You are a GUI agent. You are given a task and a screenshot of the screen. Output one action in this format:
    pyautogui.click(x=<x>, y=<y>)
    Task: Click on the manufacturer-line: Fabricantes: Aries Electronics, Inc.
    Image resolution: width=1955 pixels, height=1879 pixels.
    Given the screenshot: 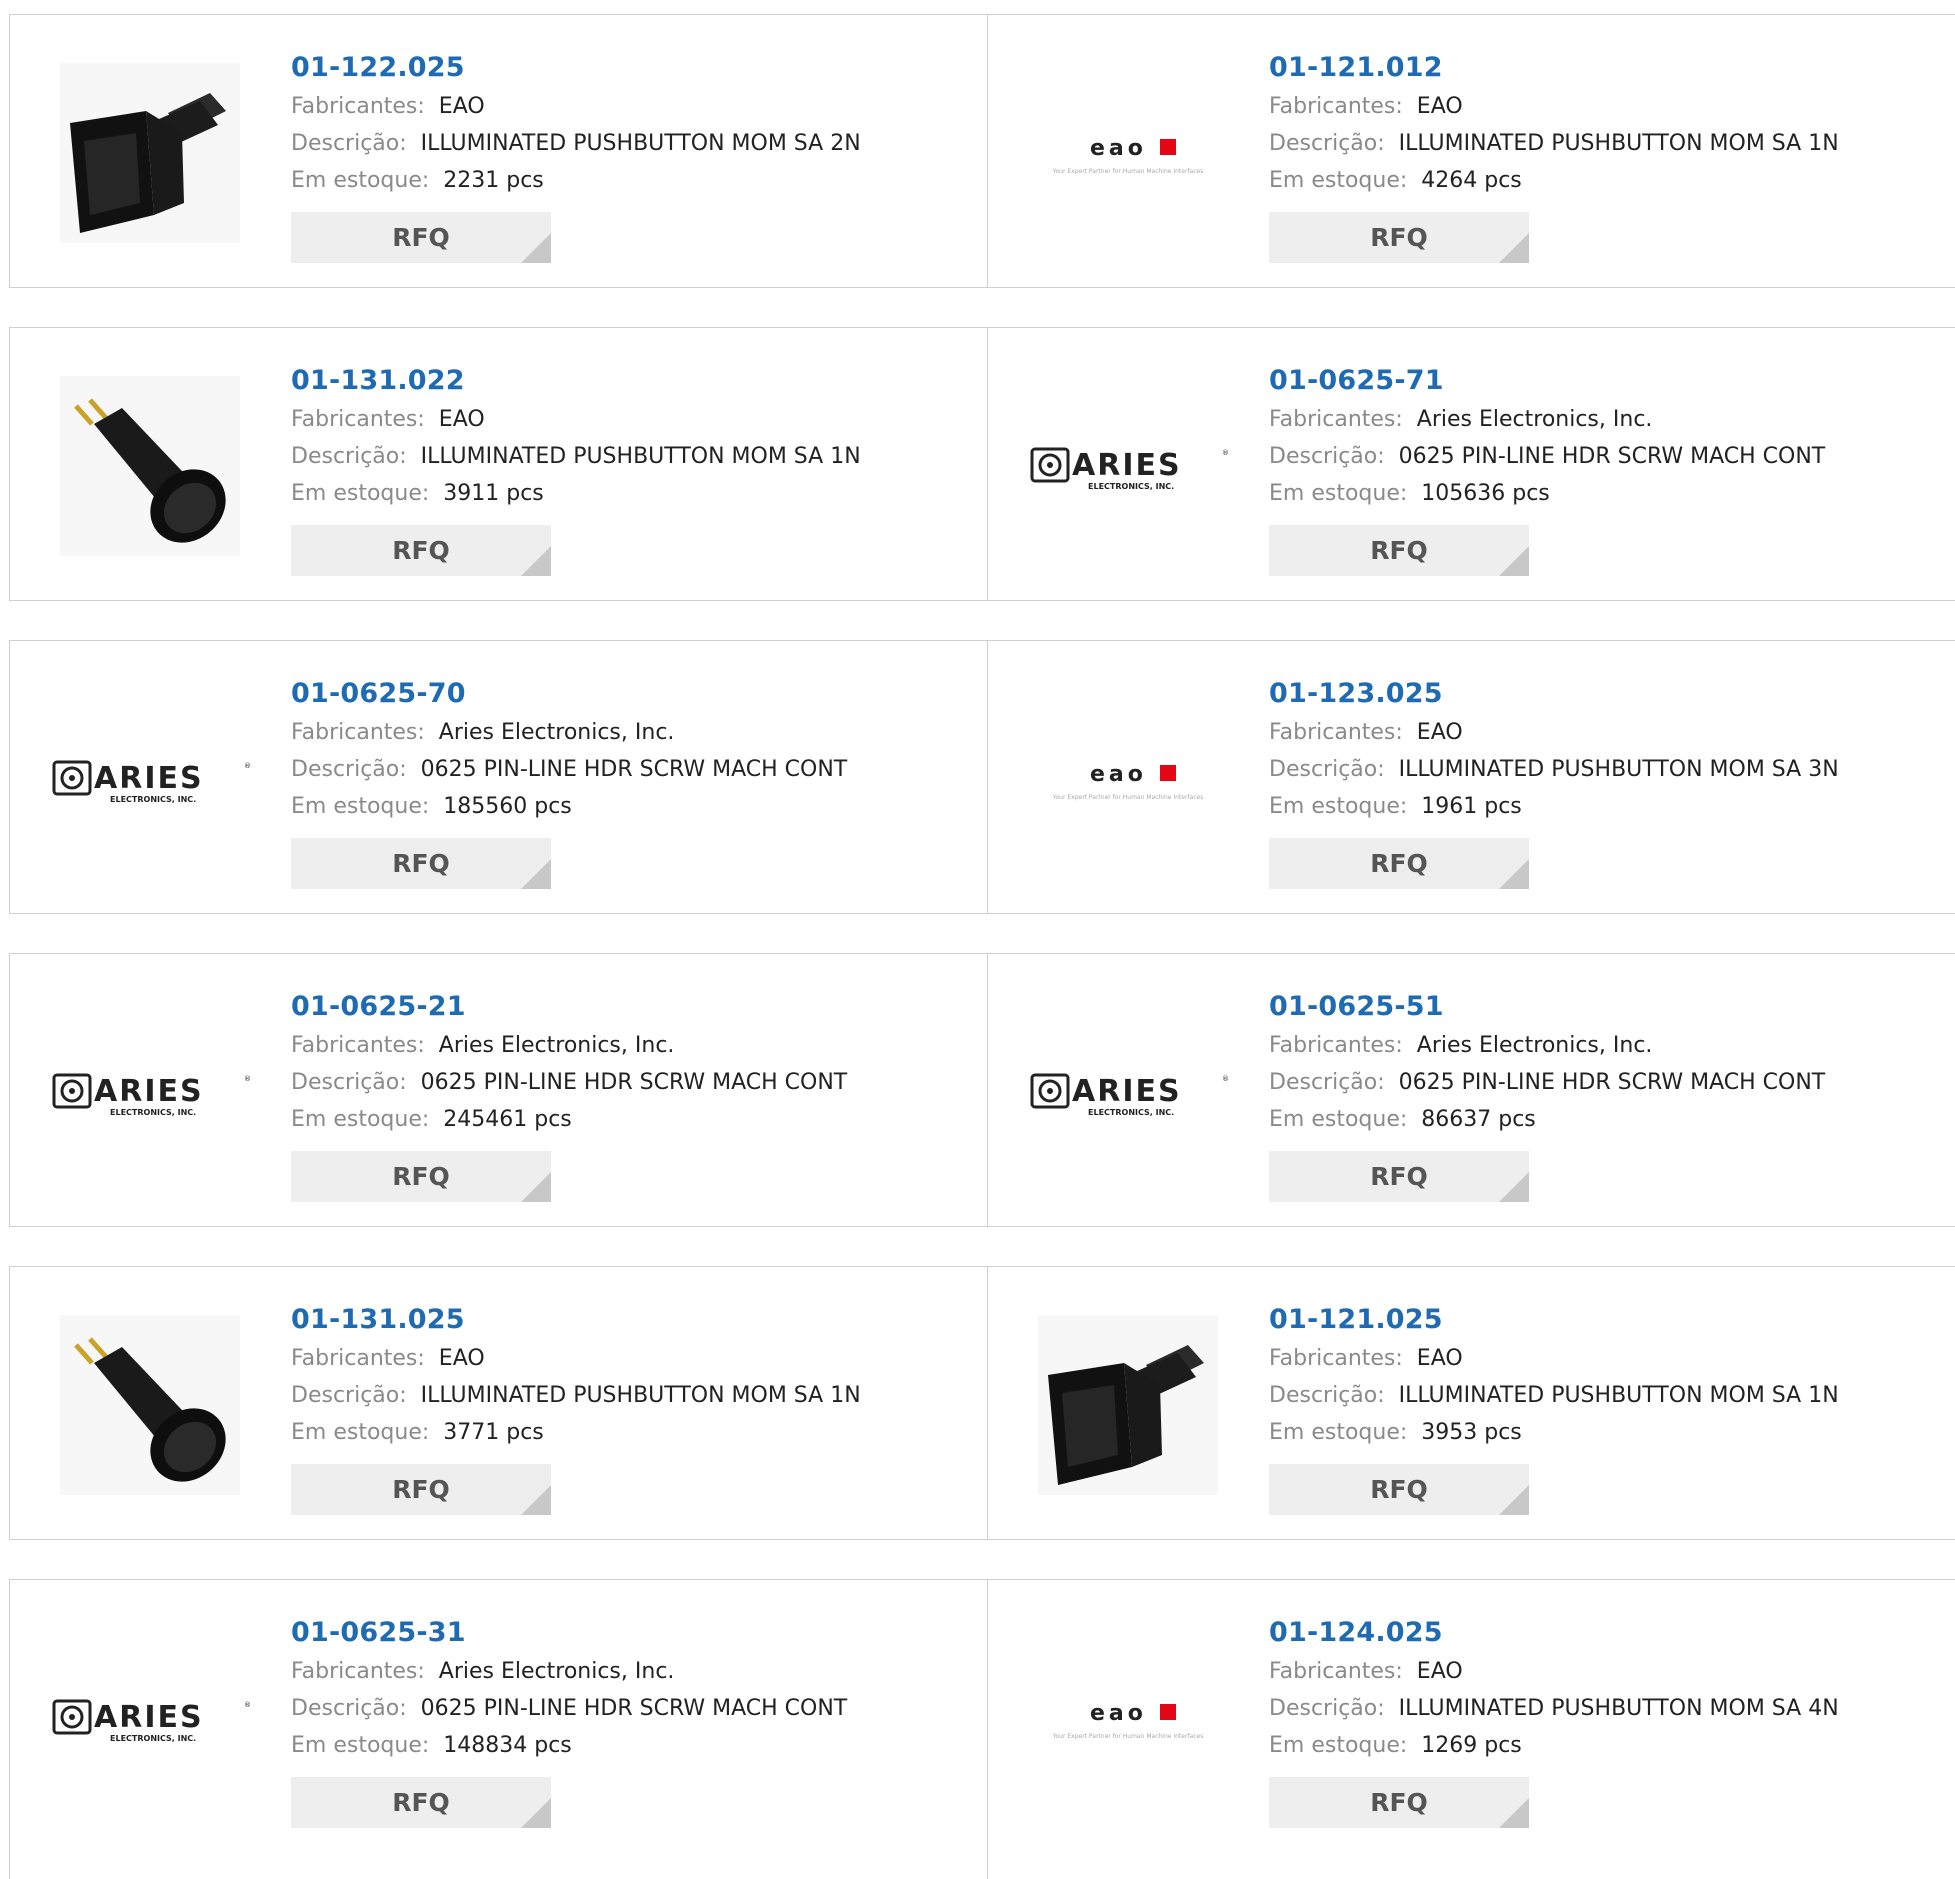 What is the action you would take?
    pyautogui.click(x=1547, y=419)
    